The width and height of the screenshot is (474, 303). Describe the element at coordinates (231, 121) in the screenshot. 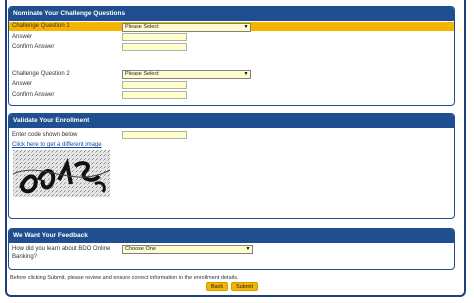

I see `validate-panel-title: Validate Your Enrollment` at that location.